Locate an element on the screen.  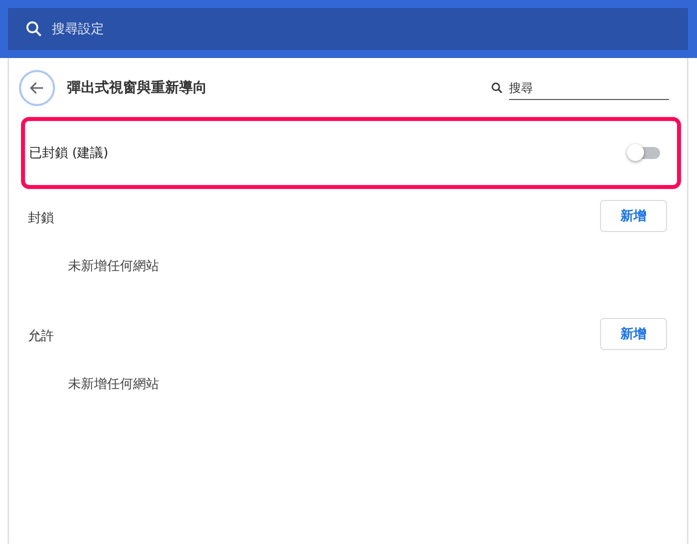
settings-search-field: 搜尋設定 is located at coordinates (348, 29).